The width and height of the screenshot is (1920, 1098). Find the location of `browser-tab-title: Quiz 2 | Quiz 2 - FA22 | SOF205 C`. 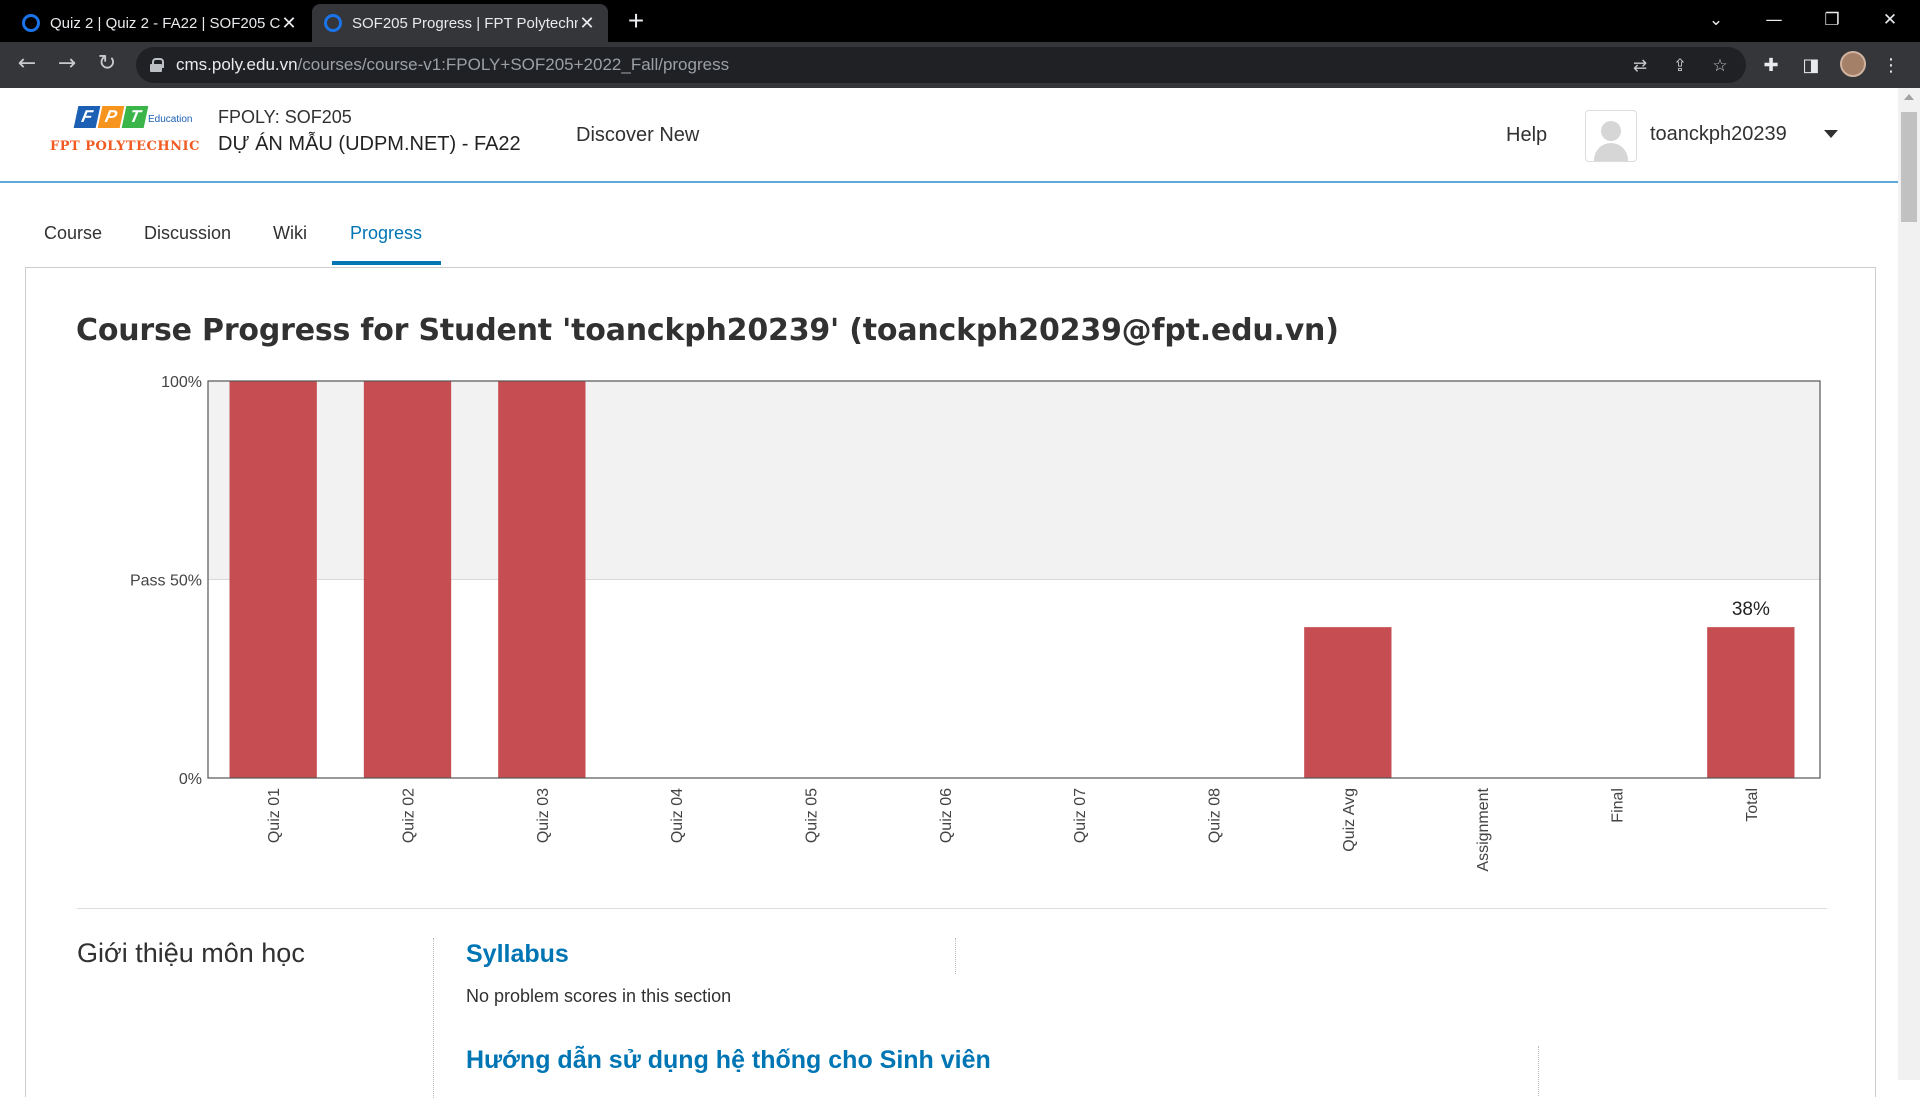

browser-tab-title: Quiz 2 | Quiz 2 - FA22 | SOF205 C is located at coordinates (165, 23).